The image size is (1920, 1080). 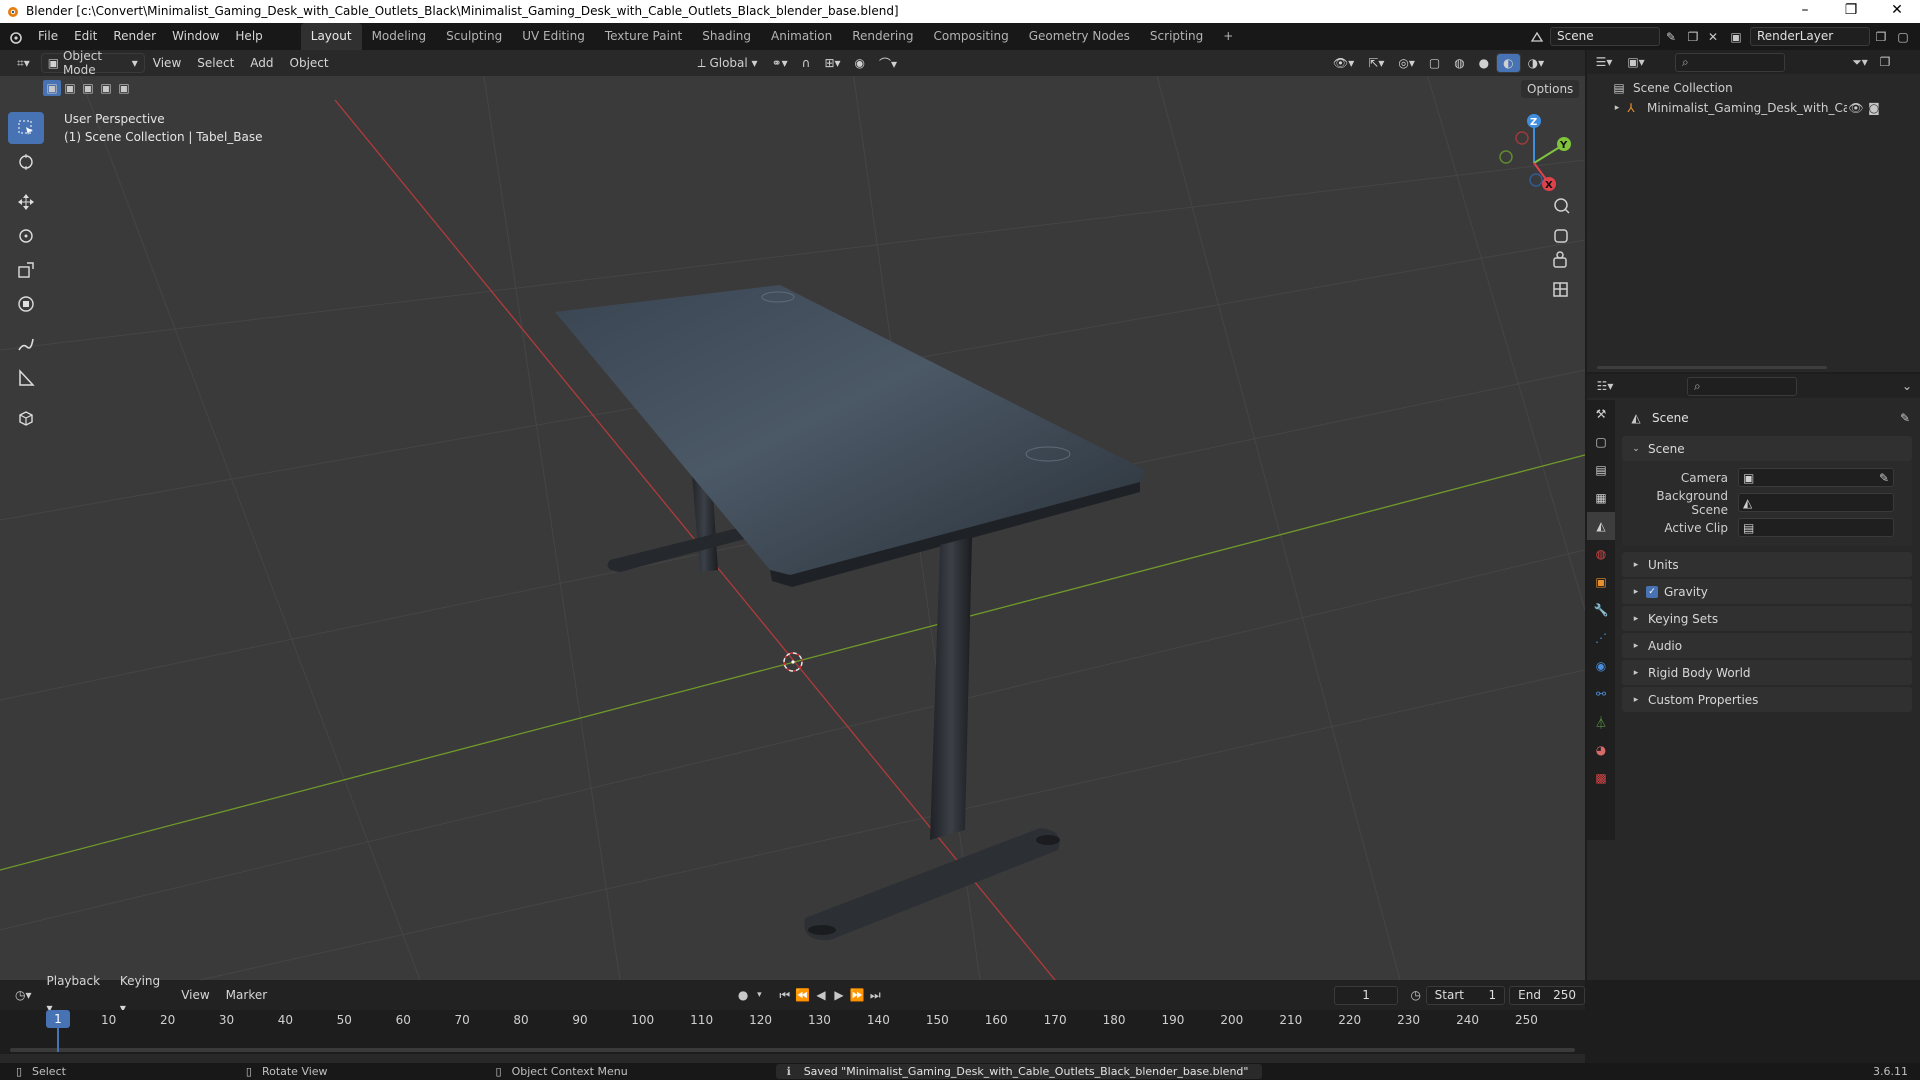 What do you see at coordinates (124, 88) in the screenshot?
I see `select-intersect-icon: ▣` at bounding box center [124, 88].